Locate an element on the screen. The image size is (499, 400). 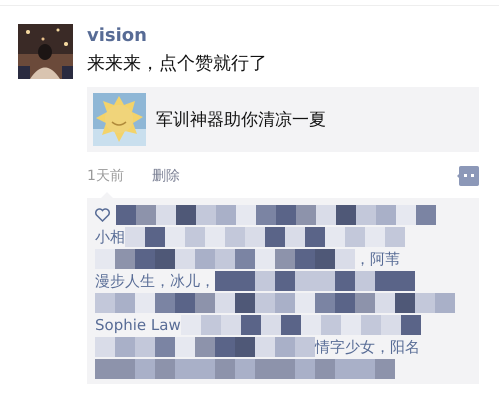
liker-name: 情字少女，阳名 is located at coordinates (367, 347).